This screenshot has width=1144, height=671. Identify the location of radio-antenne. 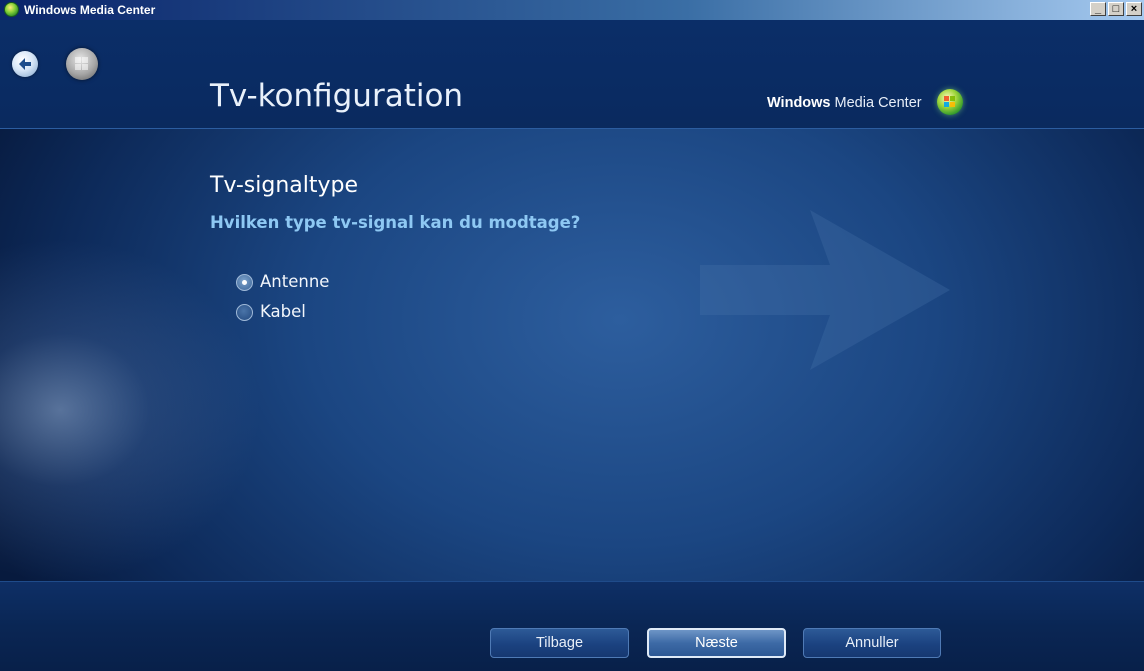
(244, 282).